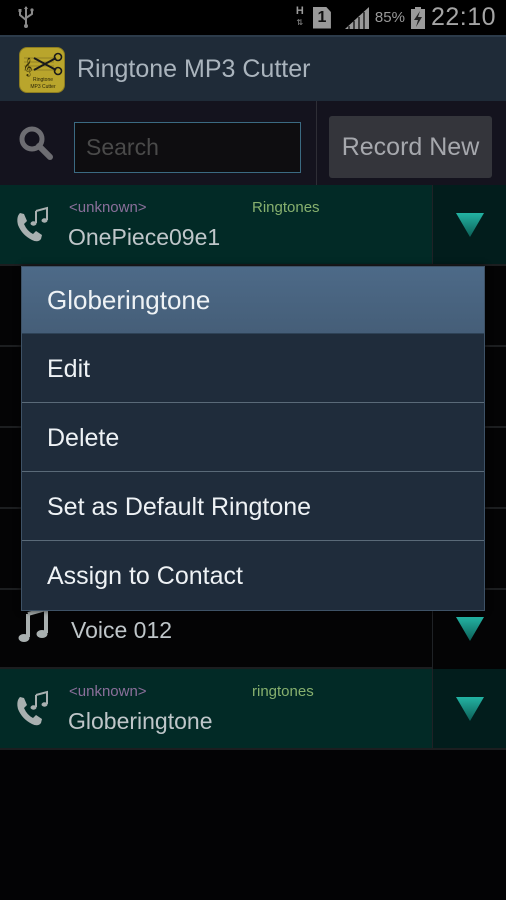 Image resolution: width=506 pixels, height=900 pixels. I want to click on album-label: ringtones, so click(283, 691).